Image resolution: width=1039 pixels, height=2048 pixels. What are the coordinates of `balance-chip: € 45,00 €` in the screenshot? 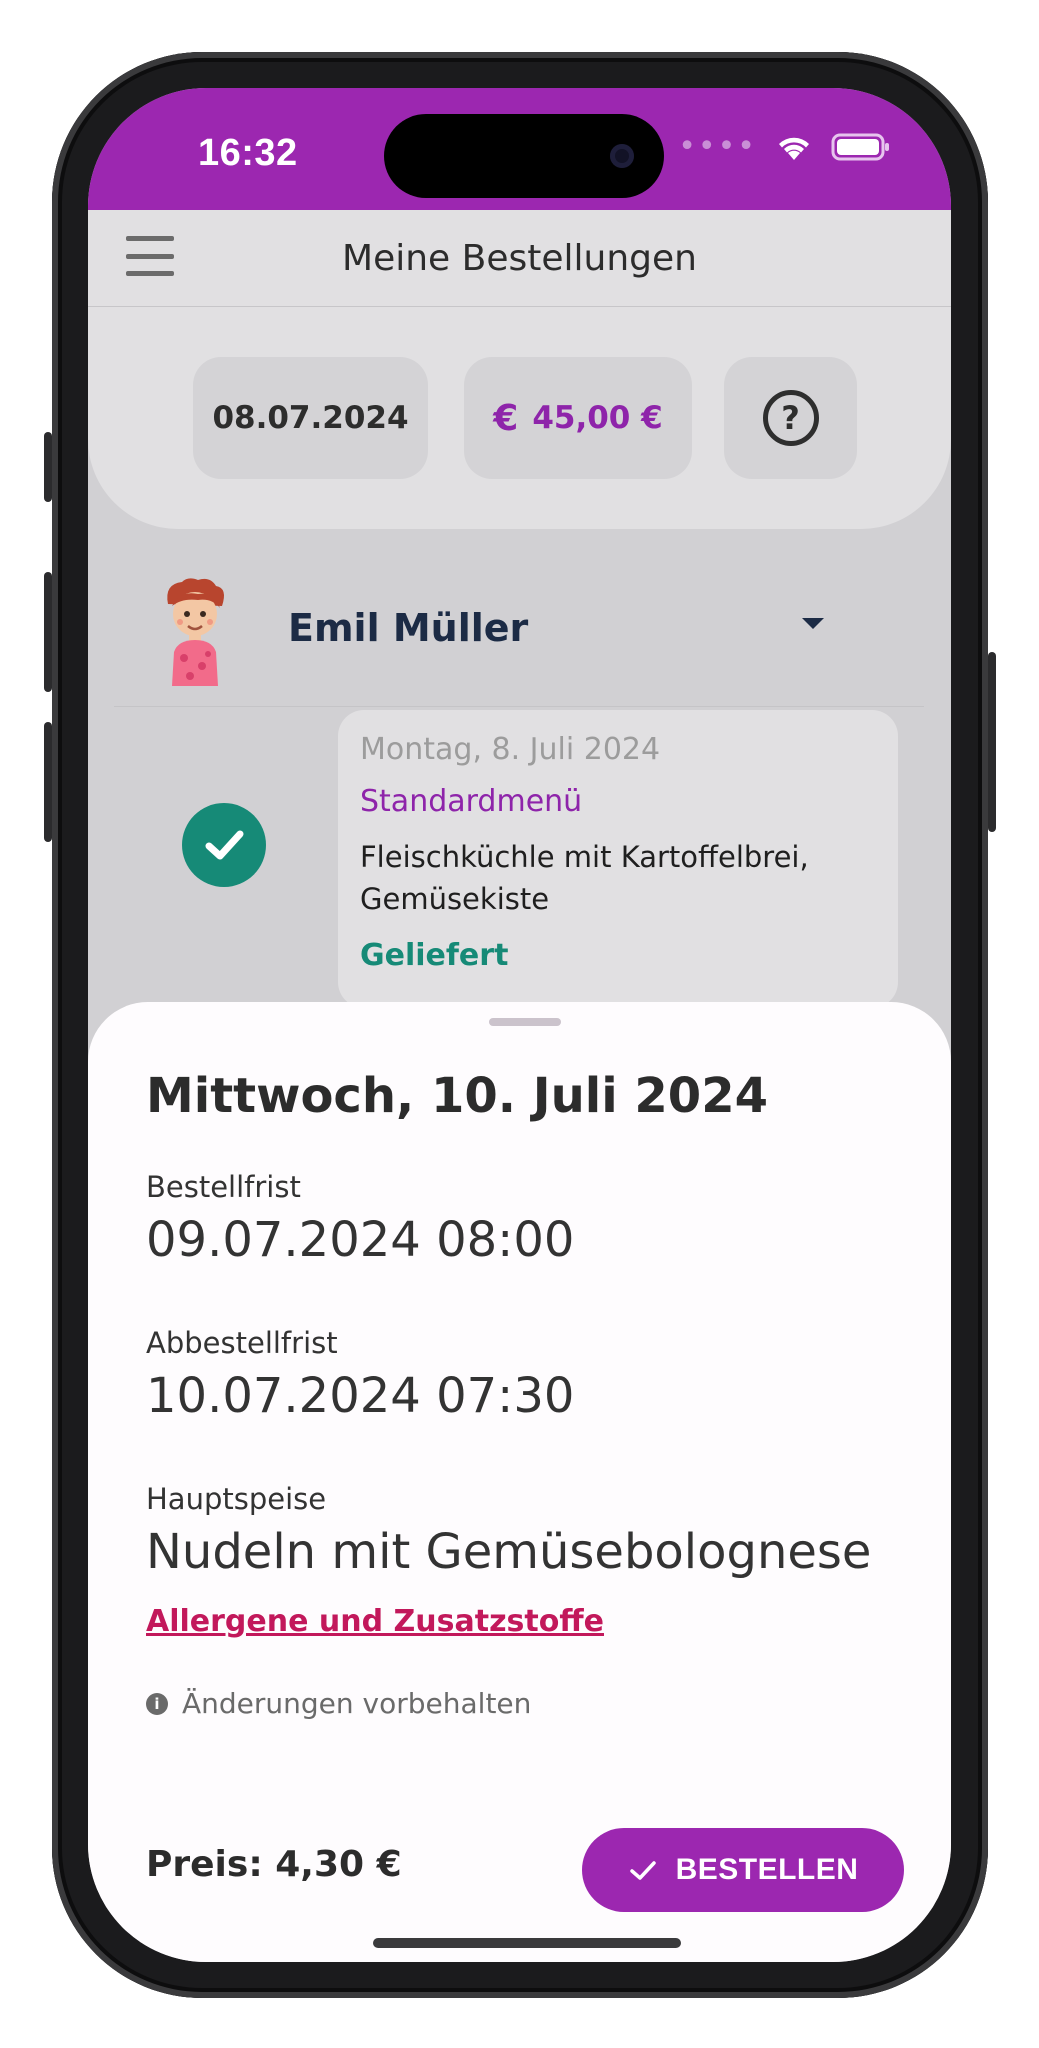 It's located at (578, 418).